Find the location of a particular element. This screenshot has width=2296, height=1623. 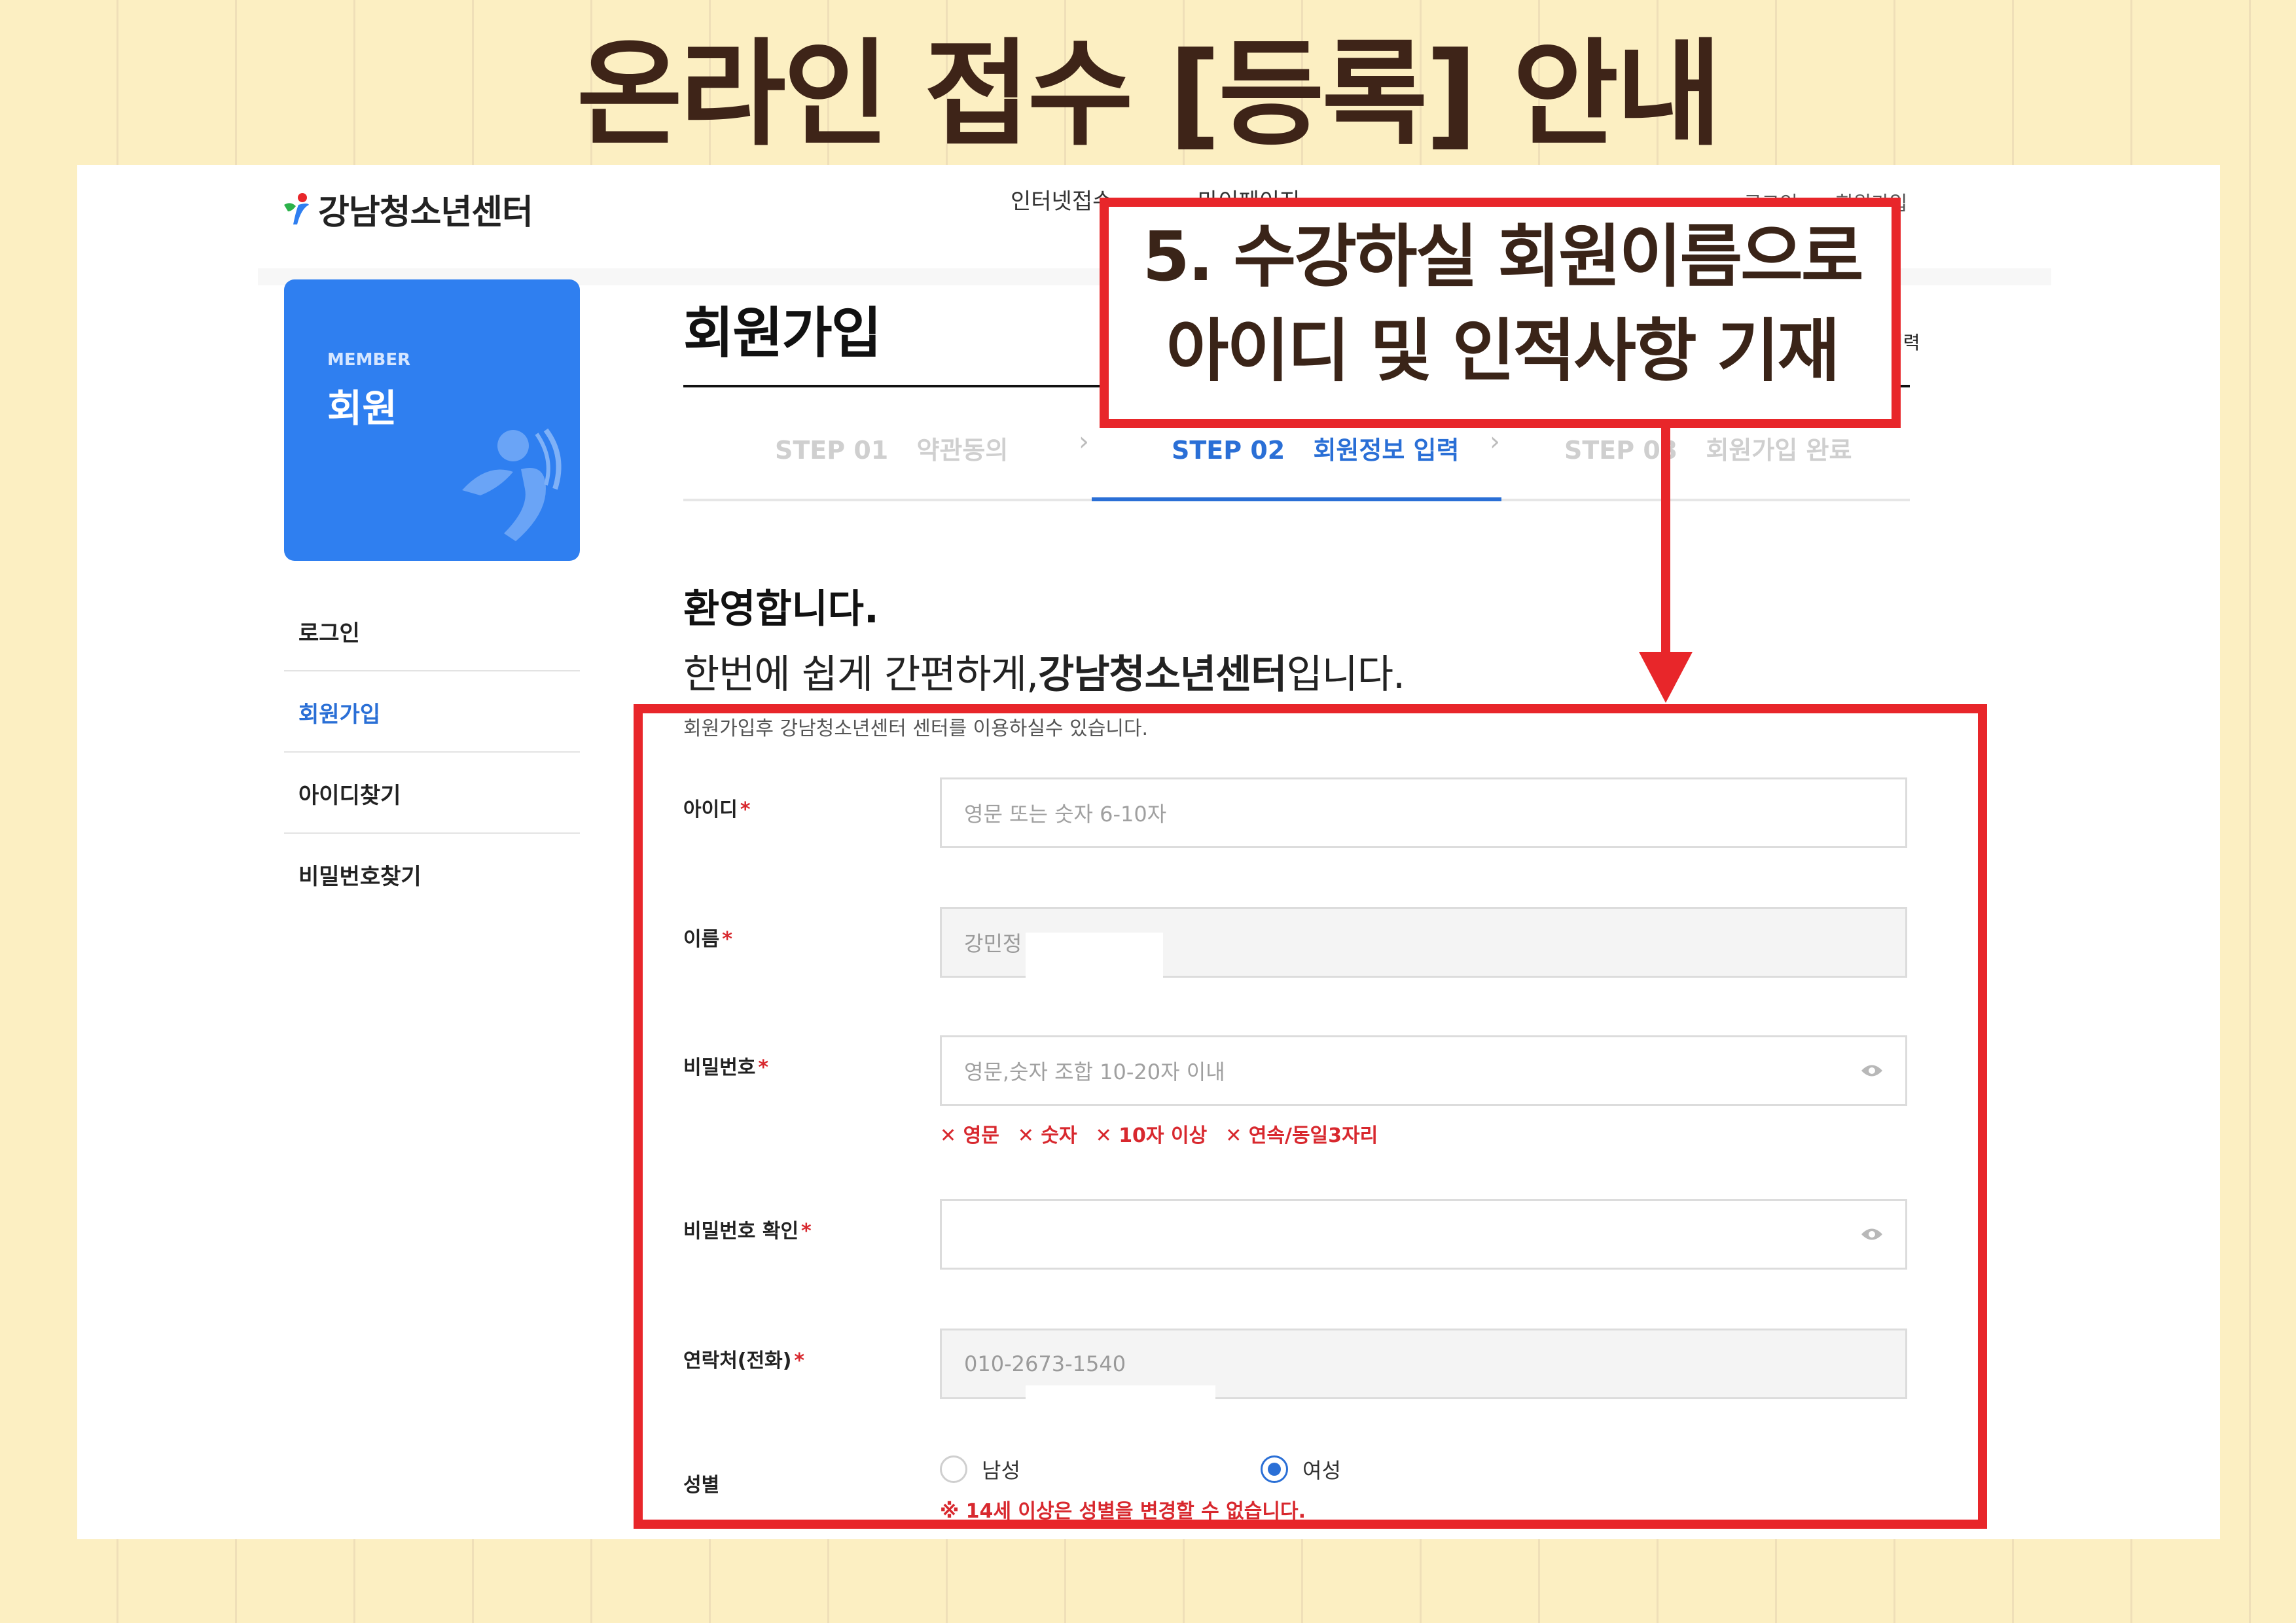

welcome-line: 한번에 쉽게 간편하게,강남청소년센터입니다. is located at coordinates (1044, 671).